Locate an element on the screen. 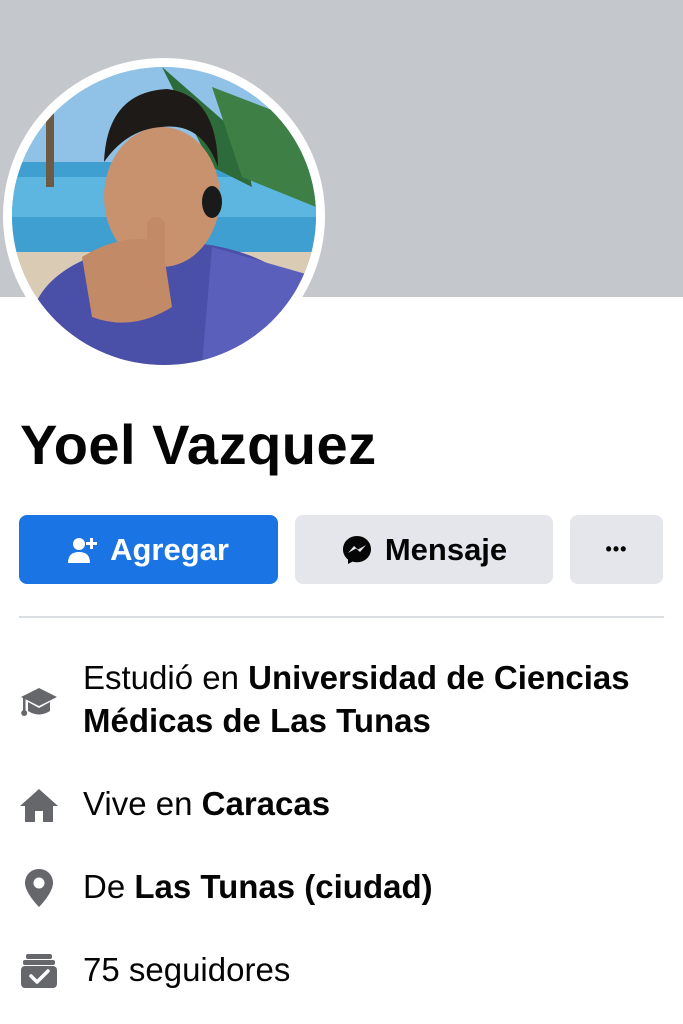 This screenshot has width=683, height=1024. location-pin-icon is located at coordinates (39, 888).